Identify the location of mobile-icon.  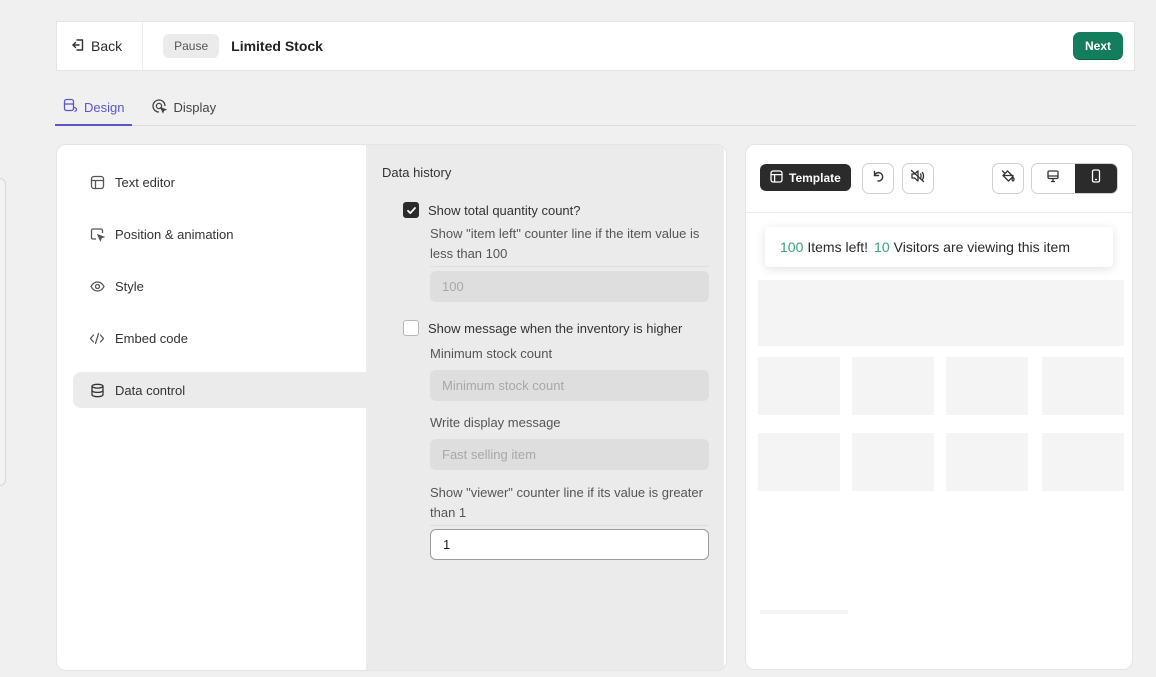
(1096, 178).